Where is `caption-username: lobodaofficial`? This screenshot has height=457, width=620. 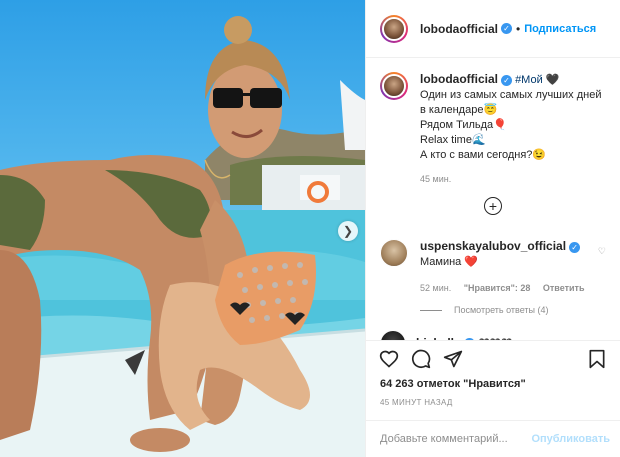 caption-username: lobodaofficial is located at coordinates (459, 79).